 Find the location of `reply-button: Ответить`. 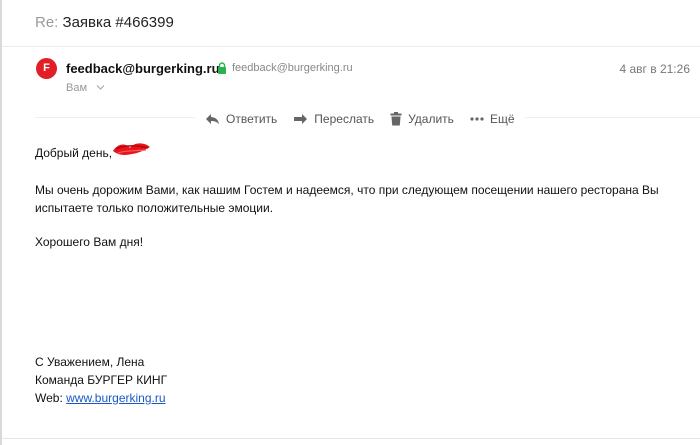

reply-button: Ответить is located at coordinates (241, 119).